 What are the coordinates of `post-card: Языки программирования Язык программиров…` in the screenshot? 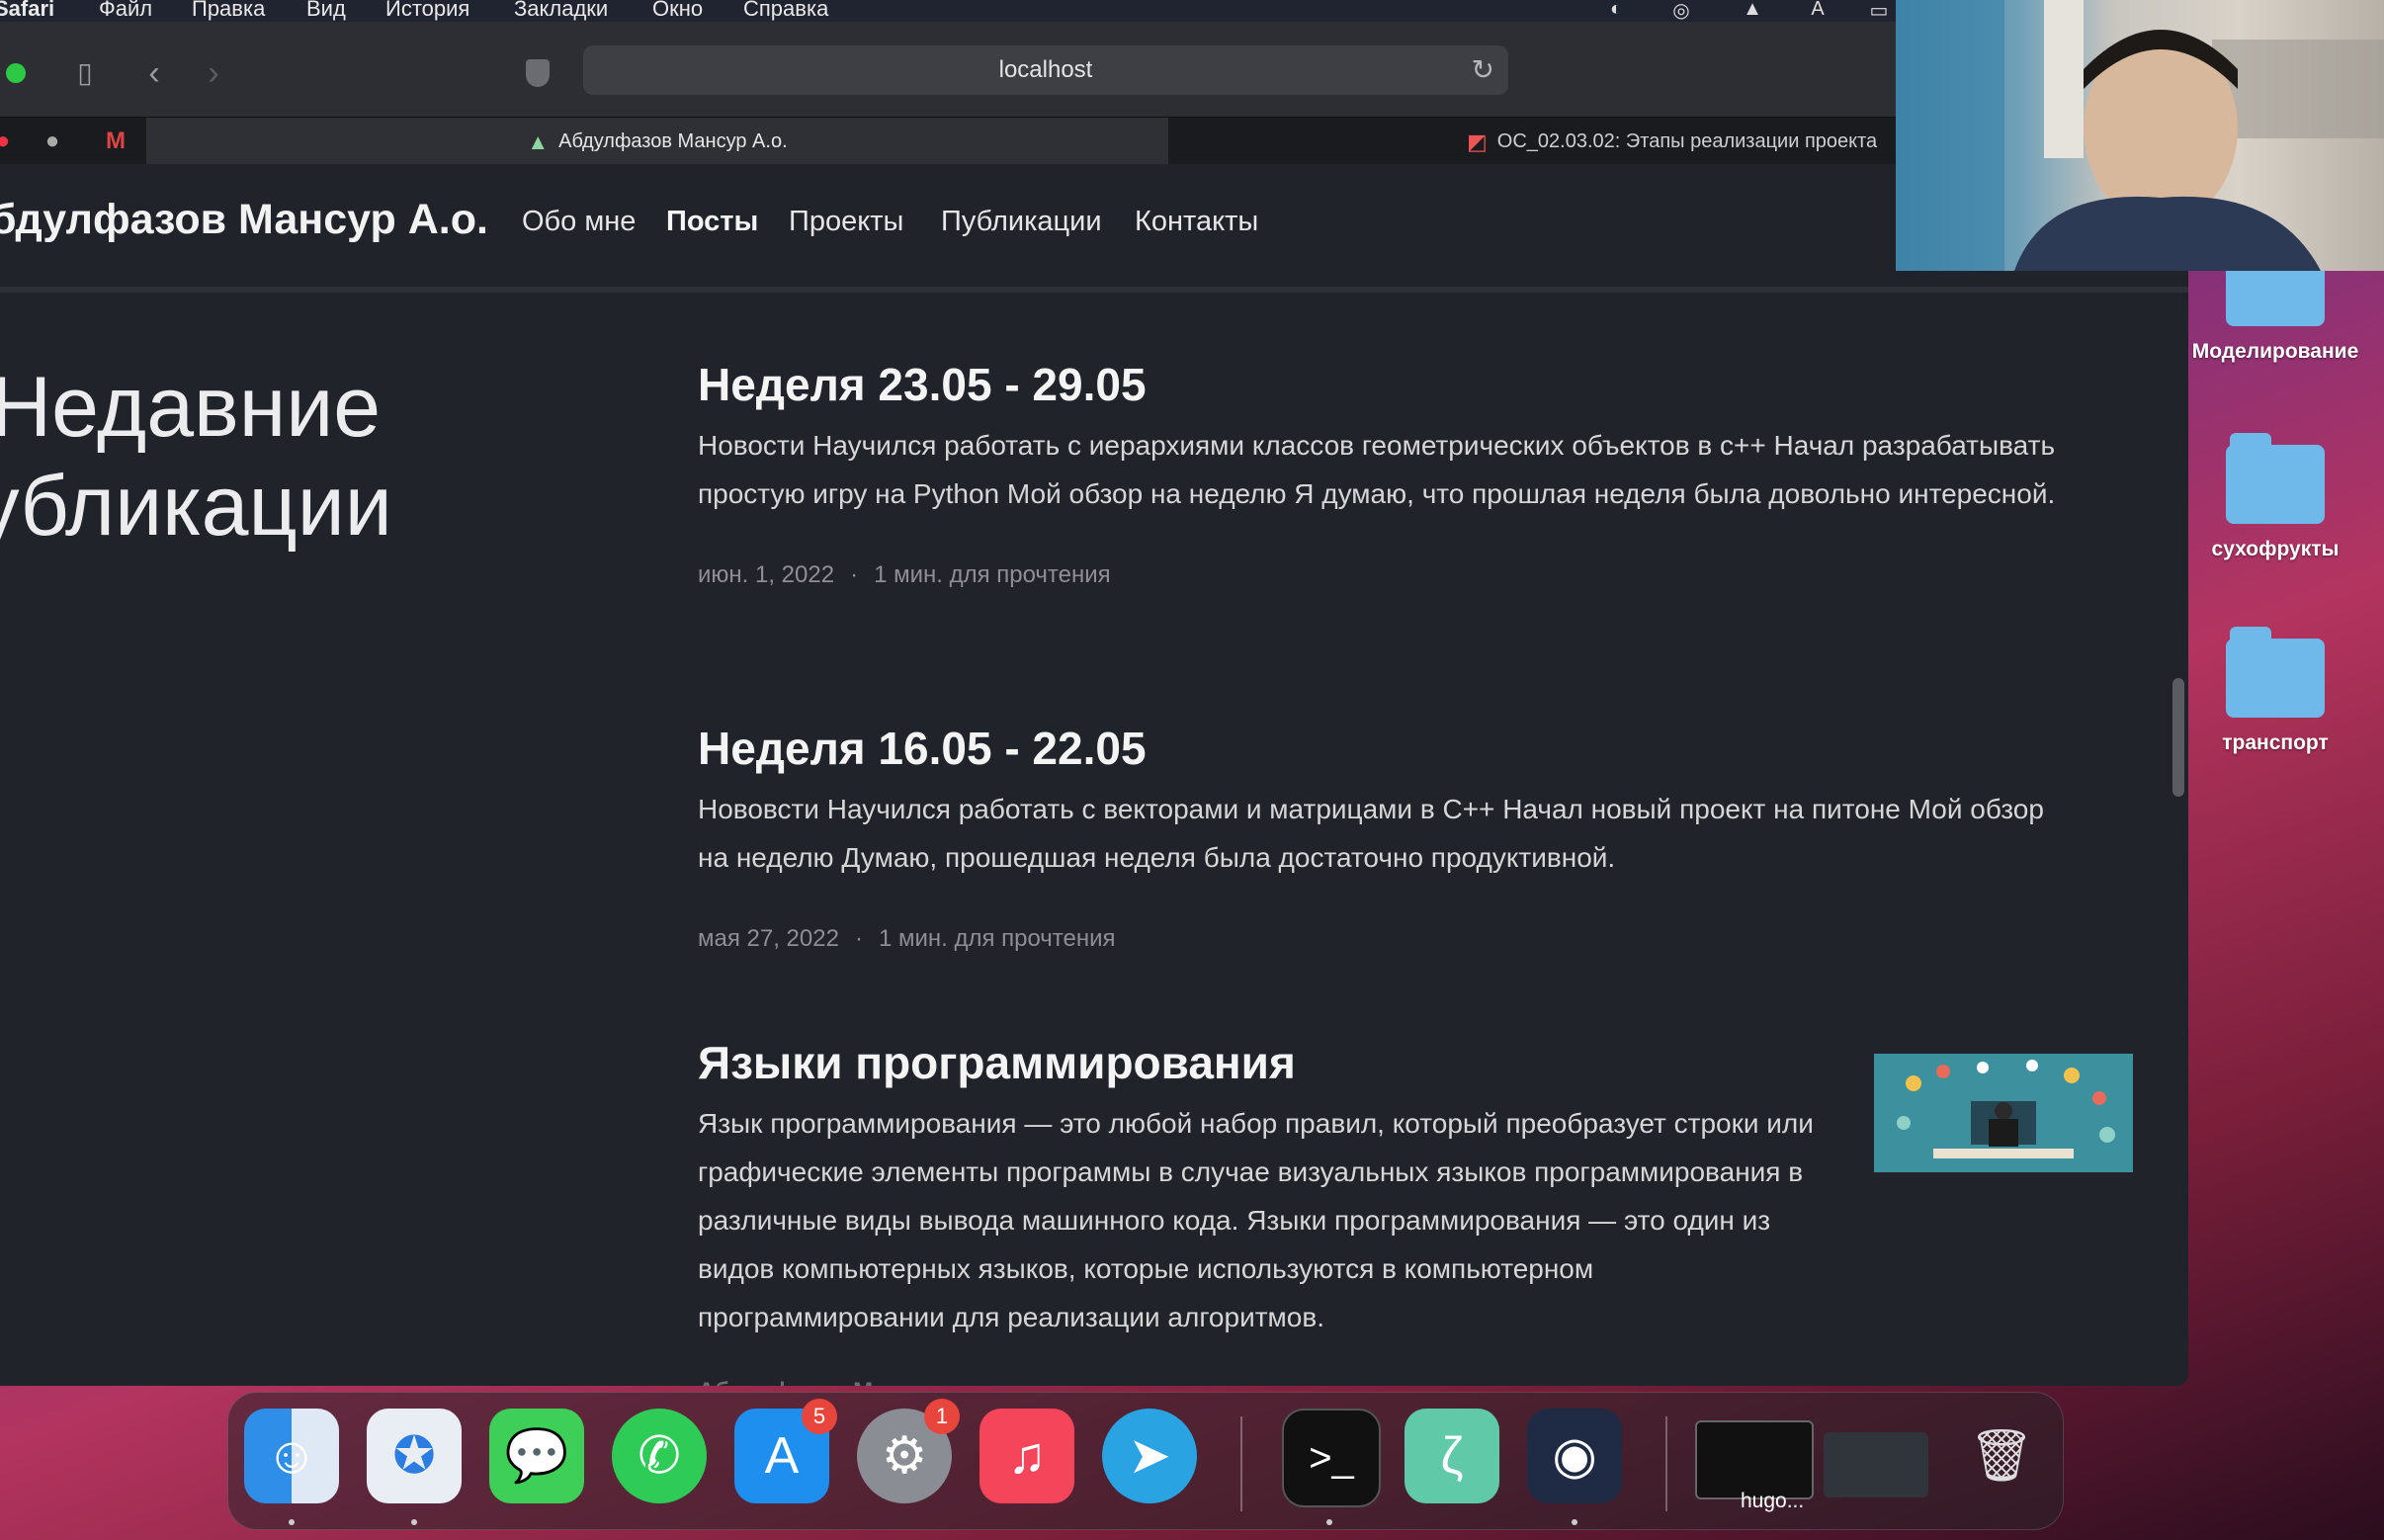 It's located at (1271, 1188).